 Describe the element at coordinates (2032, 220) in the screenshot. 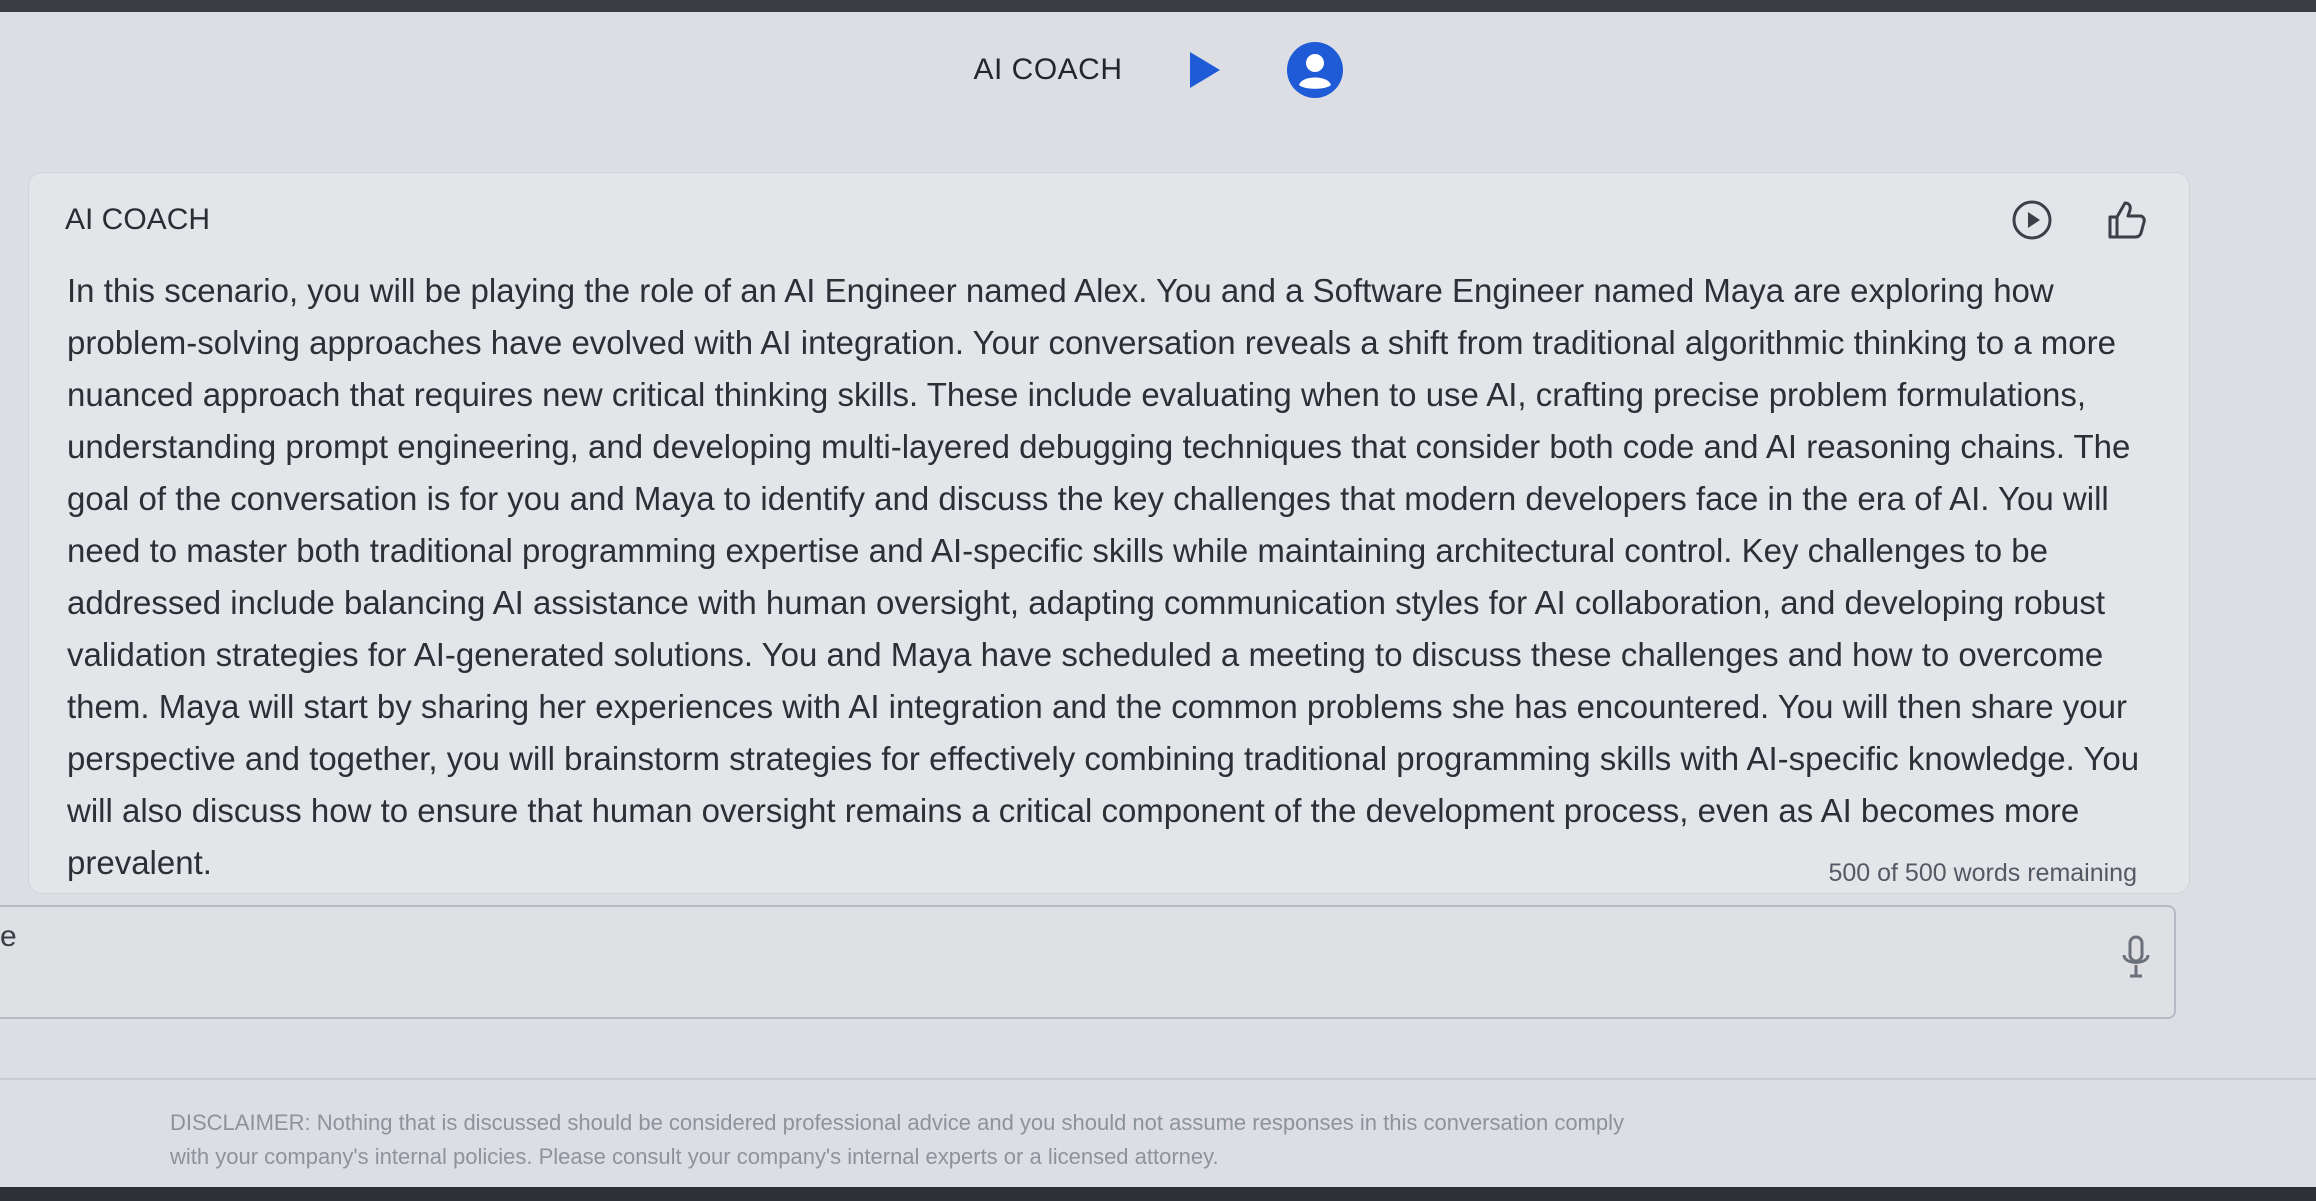

I see `play-circle-icon` at that location.